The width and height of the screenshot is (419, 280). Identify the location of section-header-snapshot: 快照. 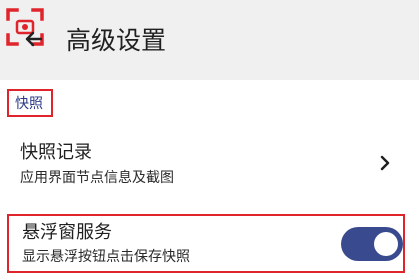
(30, 103).